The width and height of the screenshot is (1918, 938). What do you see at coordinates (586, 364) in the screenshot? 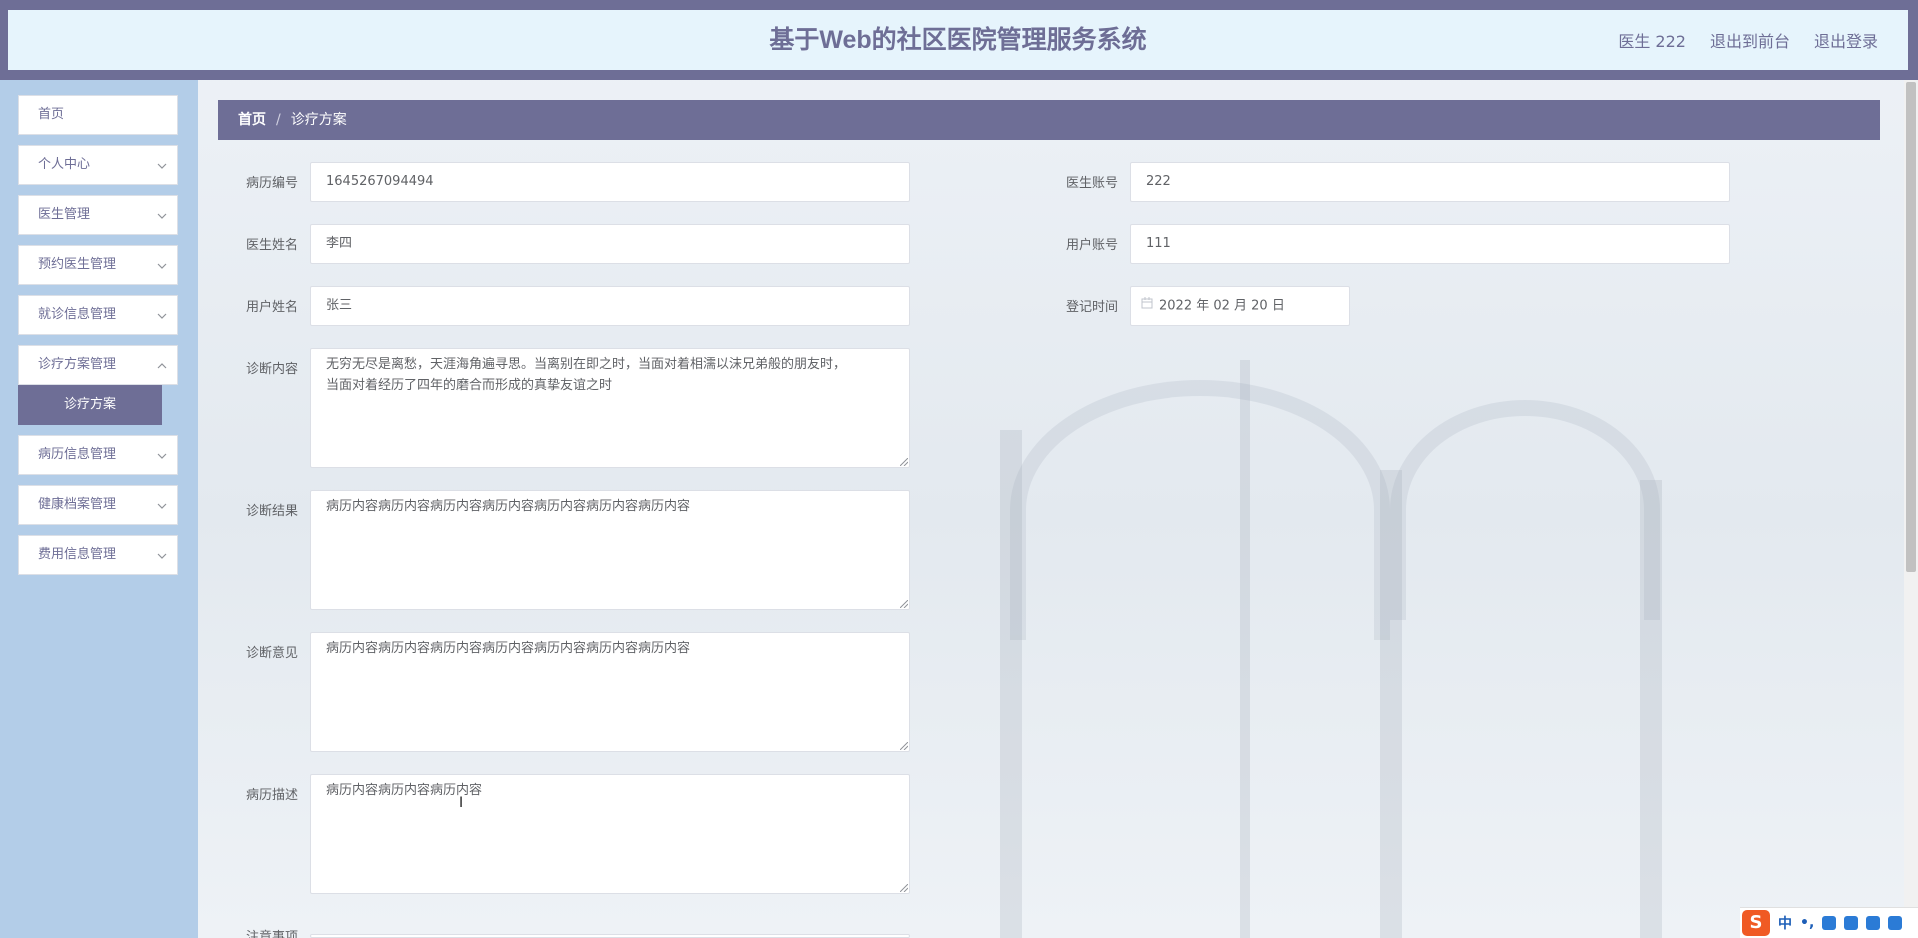
I see `diagnosis-content-line: 无穷无尽是离愁，天涯海角遍寻思。当离别在即之时，当面对着相濡以沫兄弟般的朋友时，` at bounding box center [586, 364].